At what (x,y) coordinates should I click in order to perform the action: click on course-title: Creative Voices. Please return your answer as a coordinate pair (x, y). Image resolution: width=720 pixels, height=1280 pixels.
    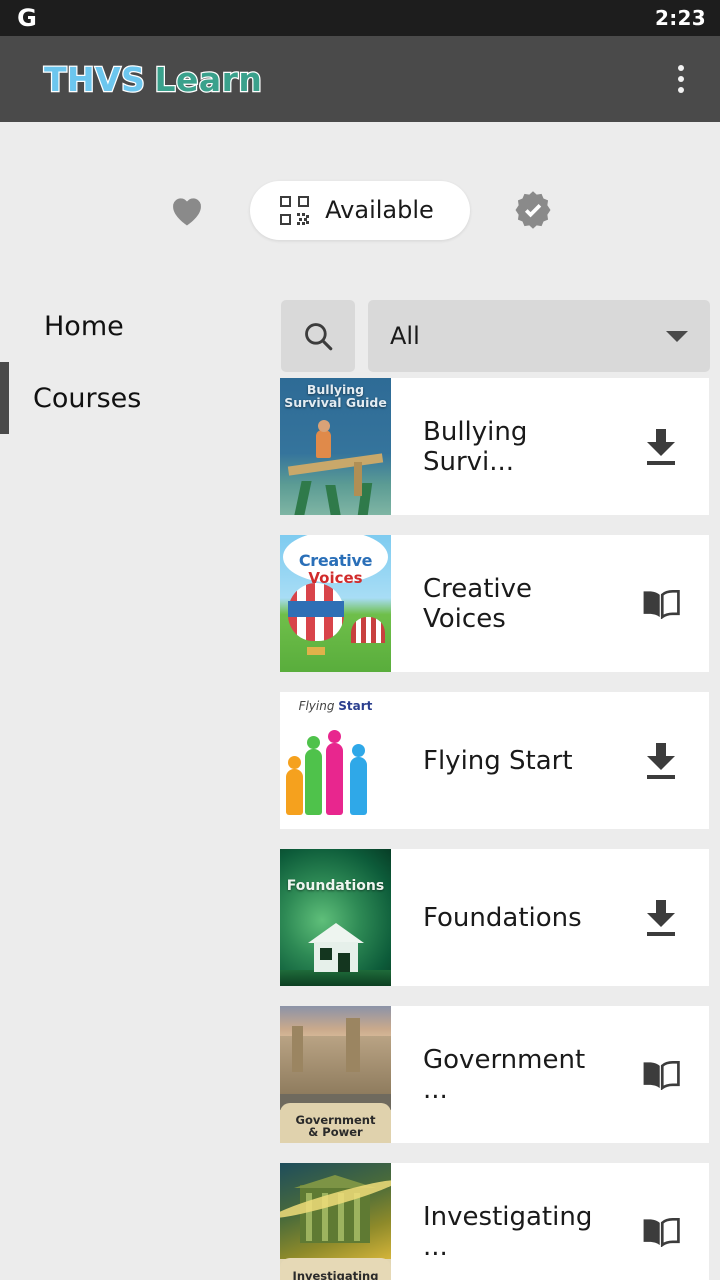
    Looking at the image, I should click on (478, 603).